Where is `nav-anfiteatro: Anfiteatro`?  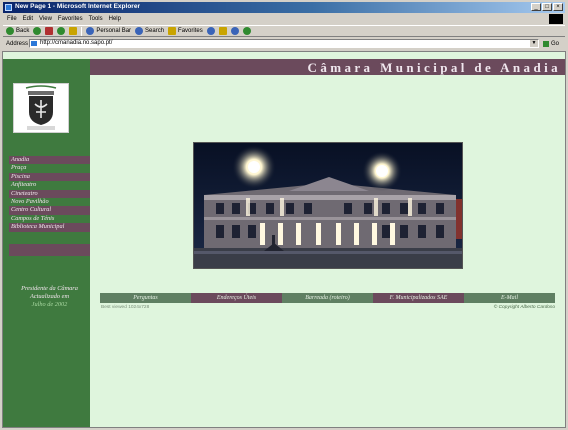 nav-anfiteatro: Anfiteatro is located at coordinates (49, 185).